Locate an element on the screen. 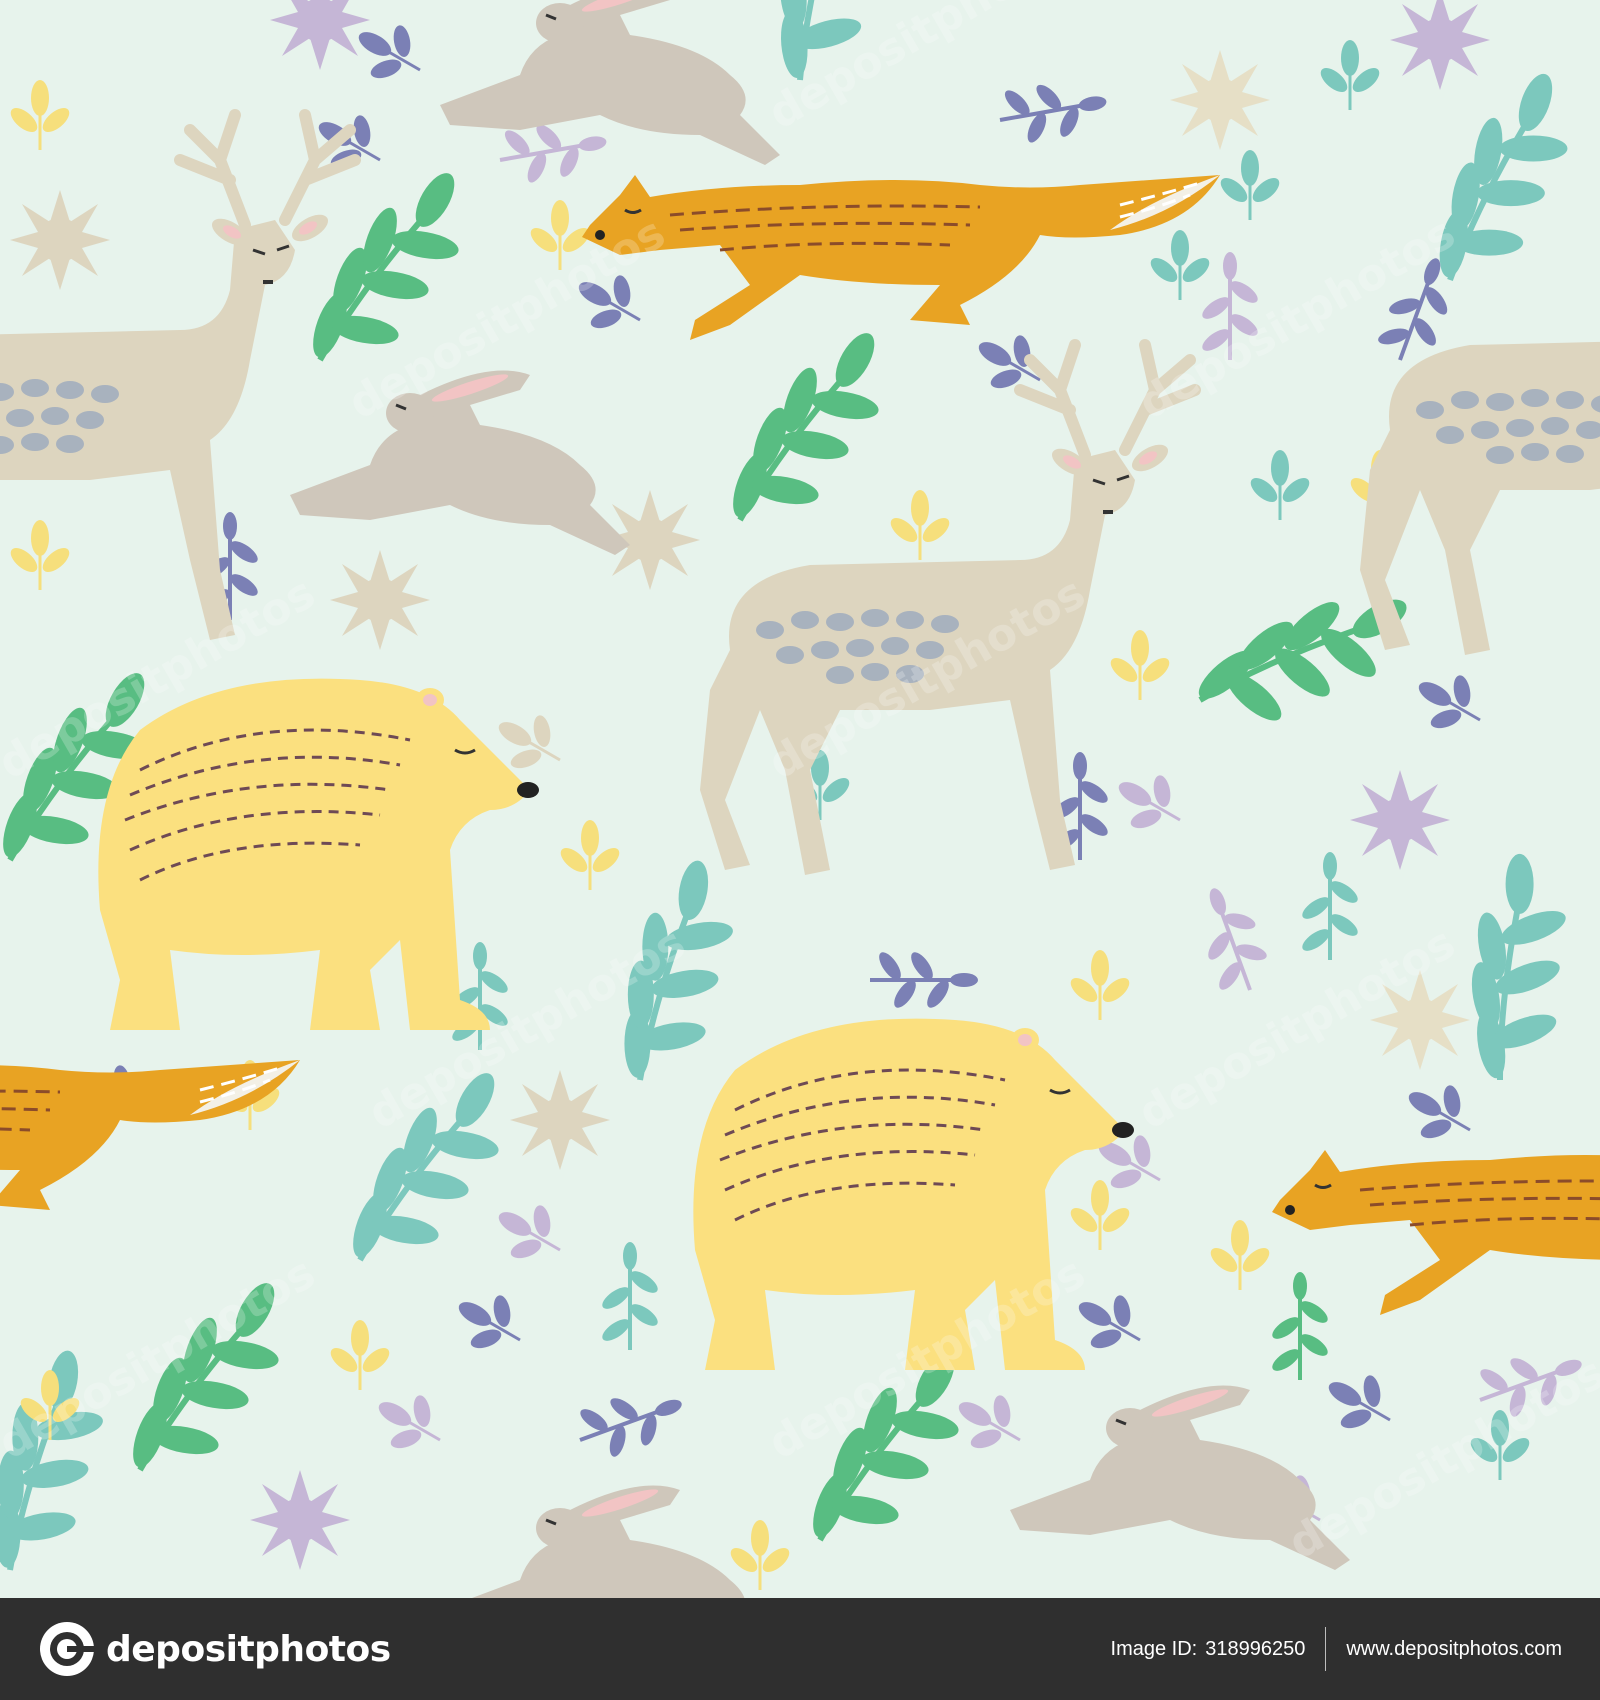 This screenshot has height=1700, width=1600. image-id-value: 318996250 is located at coordinates (1255, 1648).